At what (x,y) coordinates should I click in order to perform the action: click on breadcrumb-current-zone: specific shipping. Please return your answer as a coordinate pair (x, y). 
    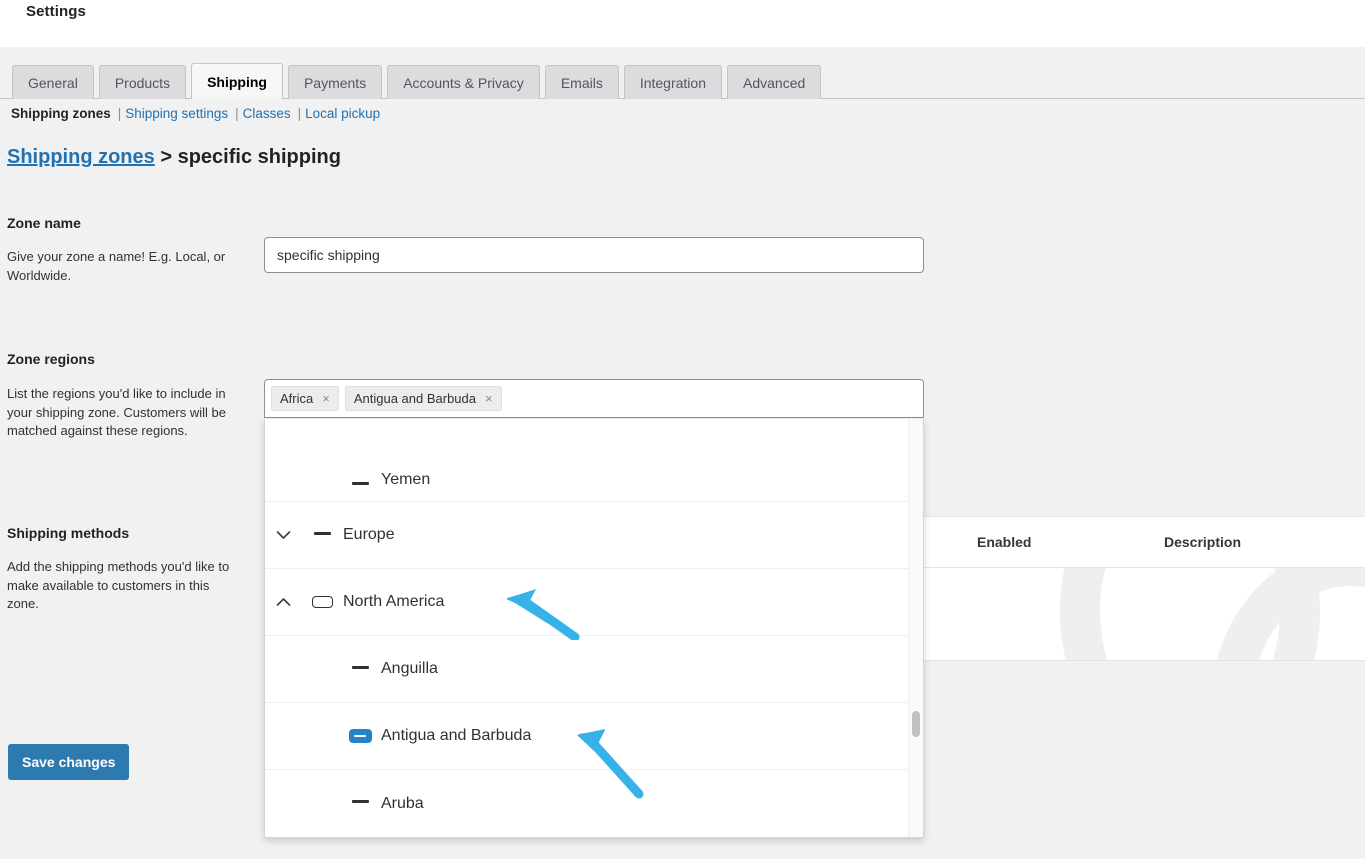
    Looking at the image, I should click on (259, 157).